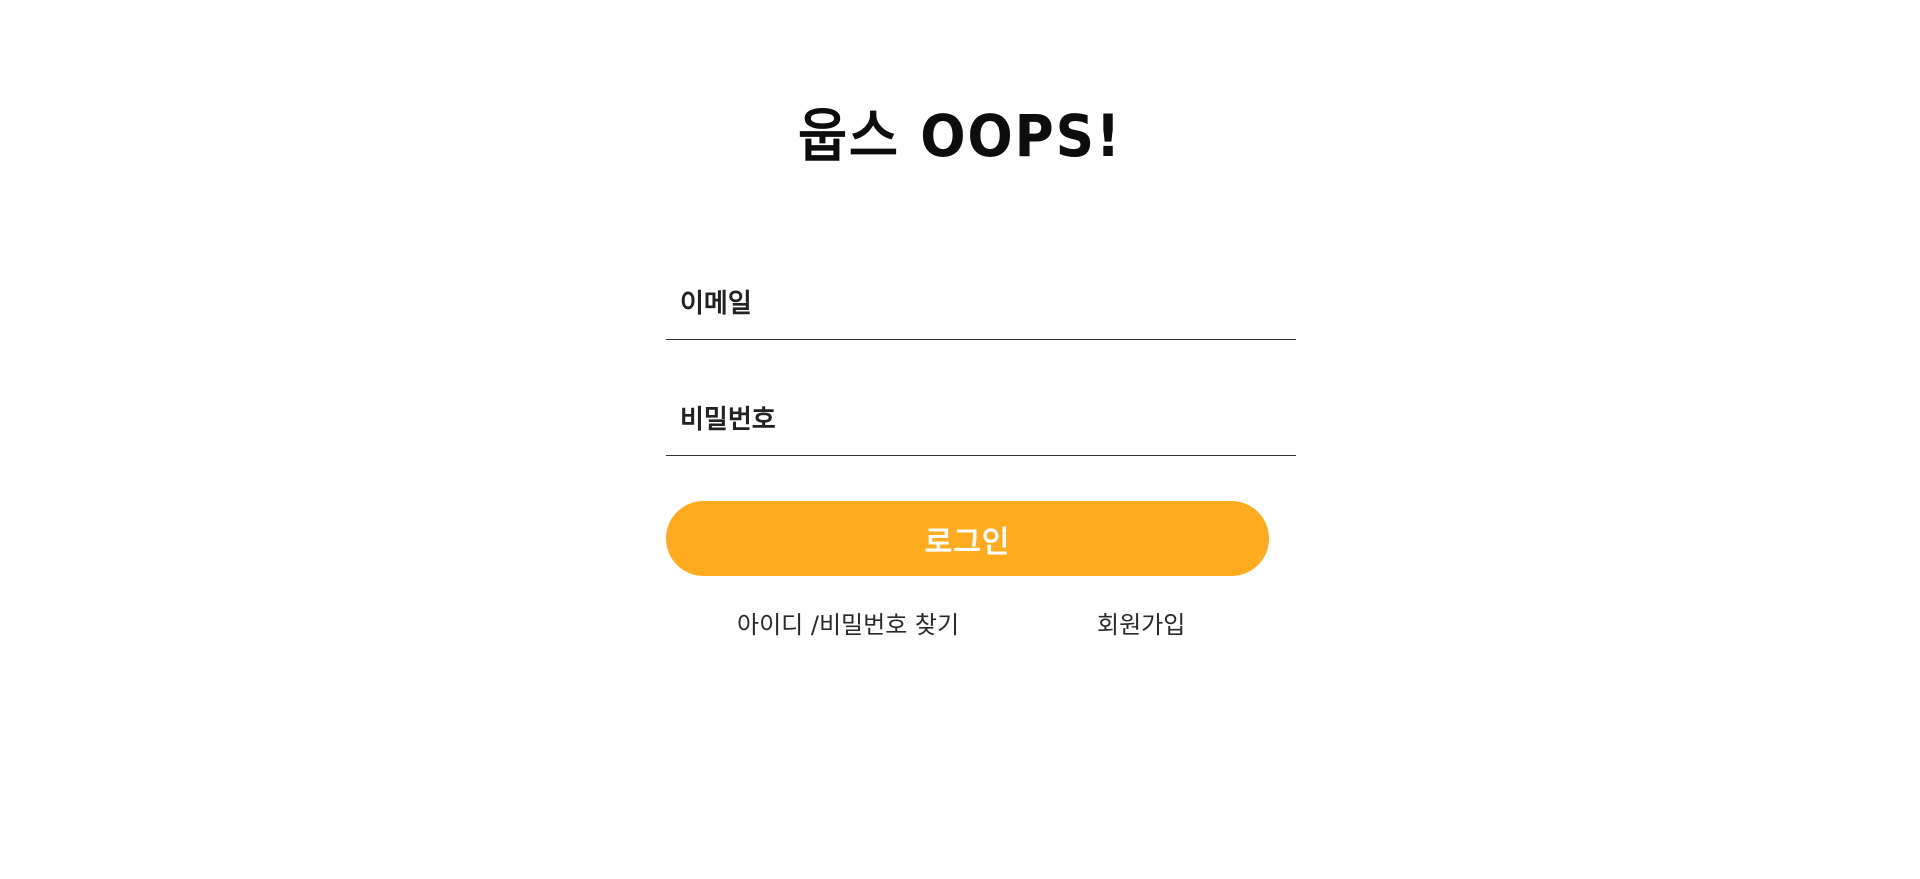 The height and width of the screenshot is (879, 1920). What do you see at coordinates (960, 136) in the screenshot?
I see `app-title: 웁스 OOPS!` at bounding box center [960, 136].